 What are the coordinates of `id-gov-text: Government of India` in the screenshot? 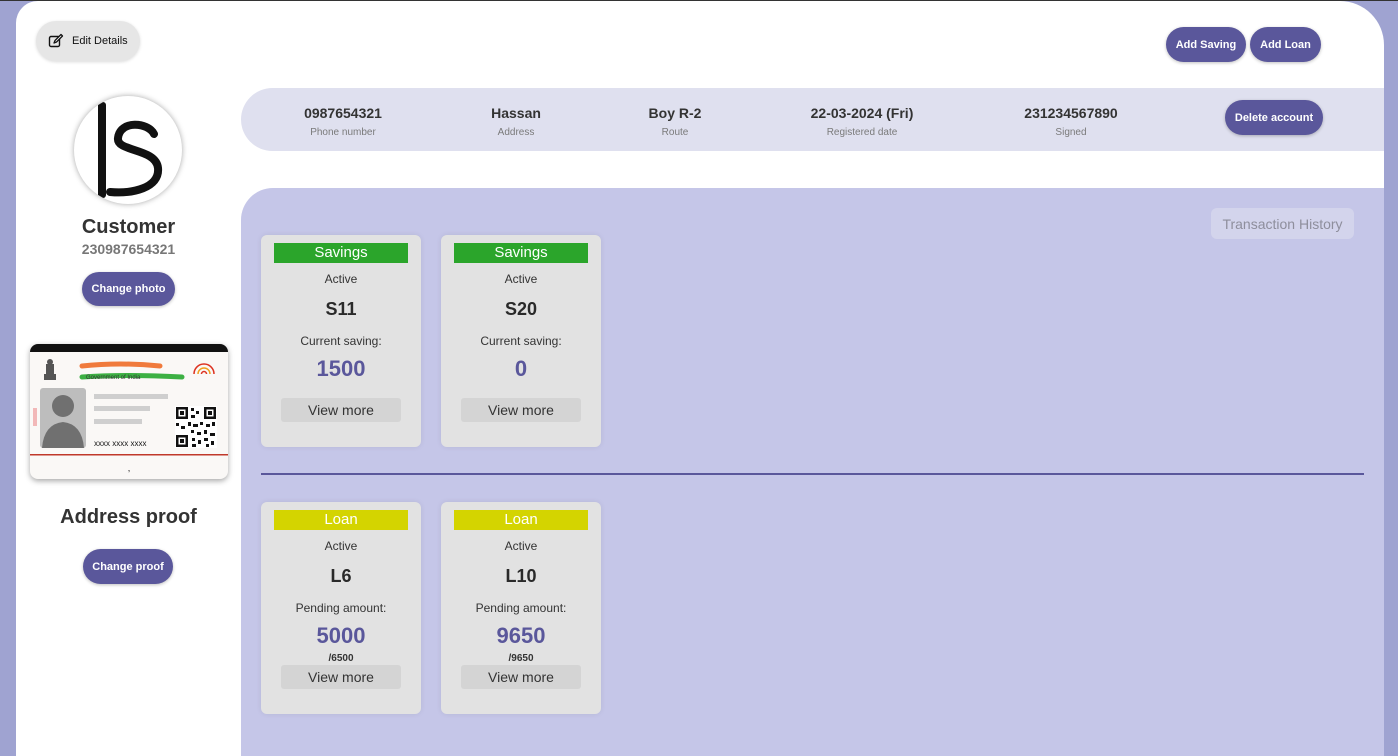 It's located at (113, 378).